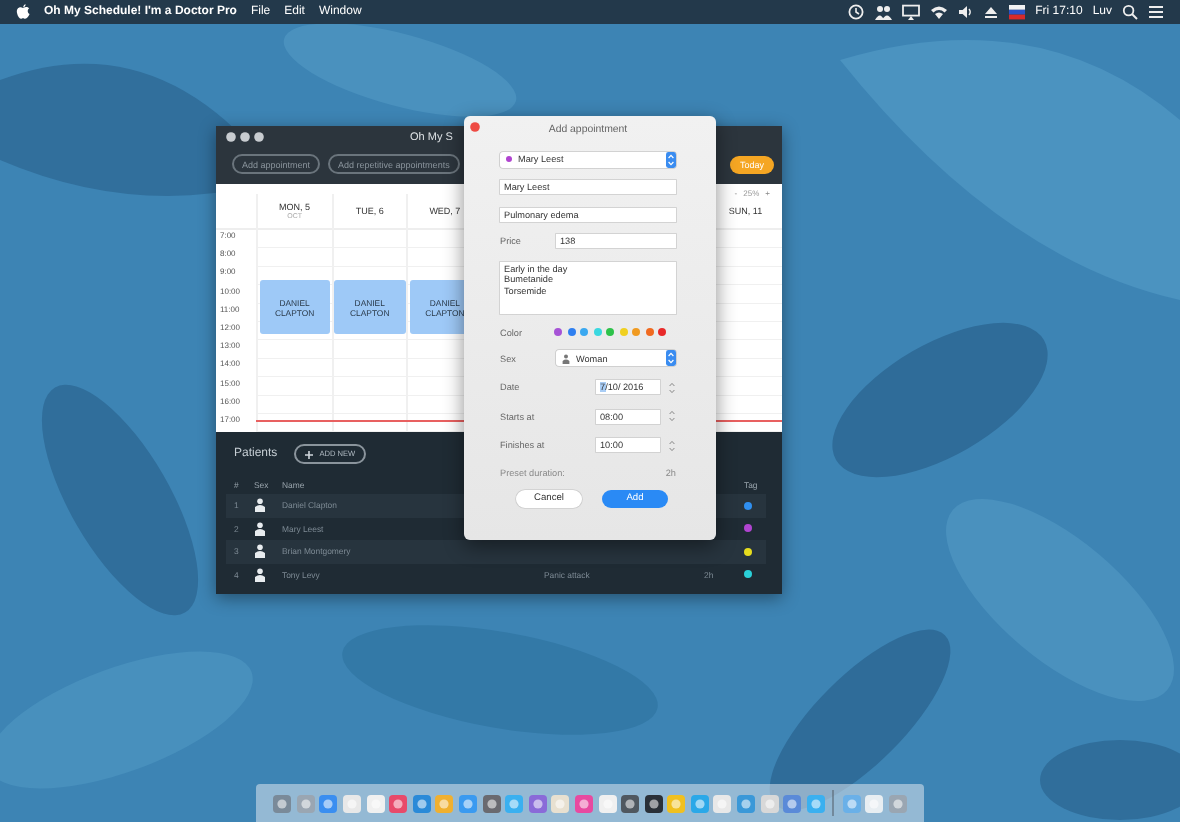 This screenshot has height=822, width=1180. I want to click on close-button, so click(475, 127).